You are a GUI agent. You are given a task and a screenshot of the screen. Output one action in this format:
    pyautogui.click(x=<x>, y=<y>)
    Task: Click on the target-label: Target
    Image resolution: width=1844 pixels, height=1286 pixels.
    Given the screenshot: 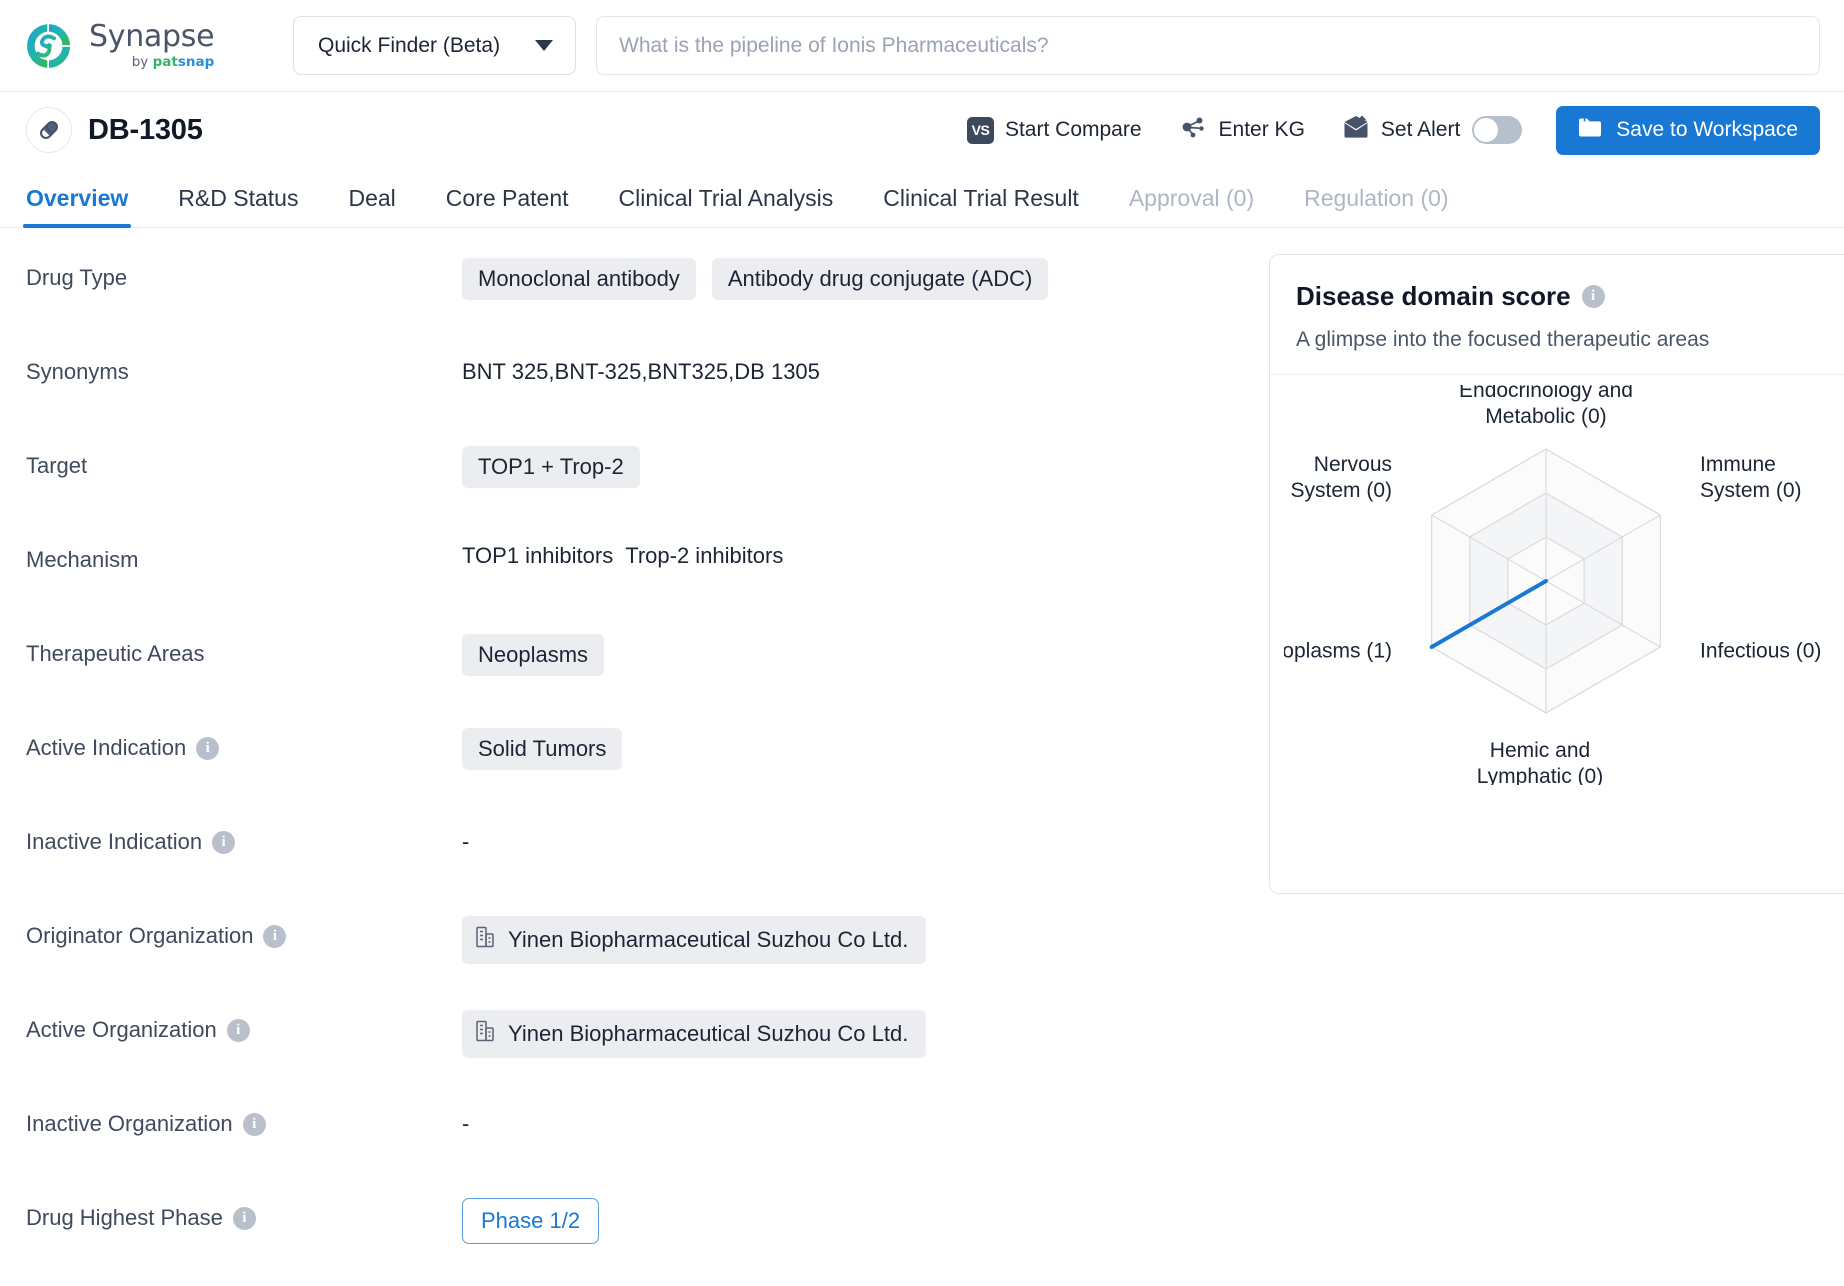 What is the action you would take?
    pyautogui.click(x=57, y=465)
    